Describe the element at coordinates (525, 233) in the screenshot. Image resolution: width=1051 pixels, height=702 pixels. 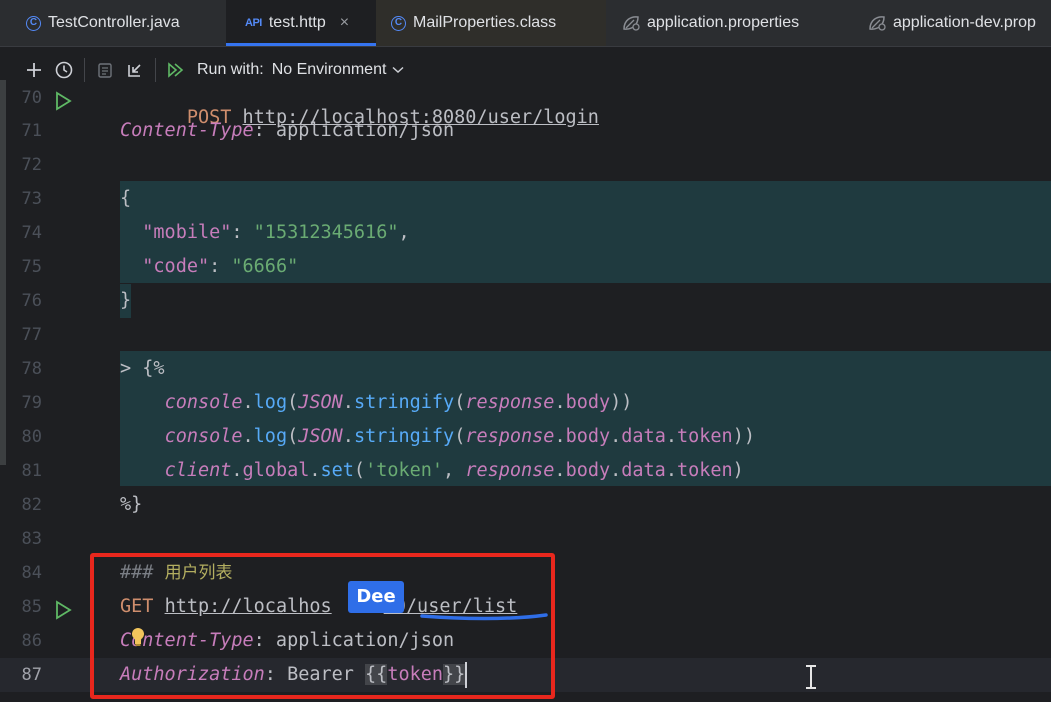
I see `code-line: 74 "mobile": "15312345616",` at that location.